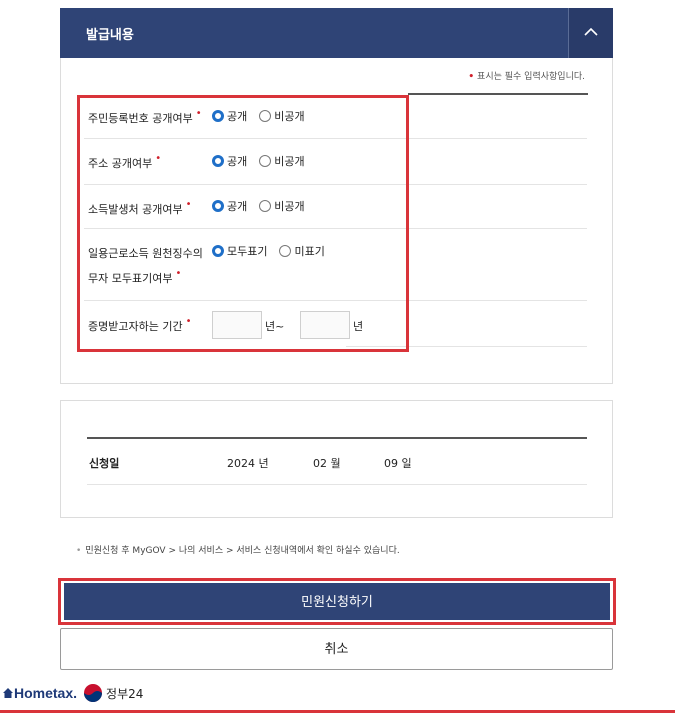 Image resolution: width=675 pixels, height=720 pixels. What do you see at coordinates (93, 693) in the screenshot?
I see `government-emblem-icon` at bounding box center [93, 693].